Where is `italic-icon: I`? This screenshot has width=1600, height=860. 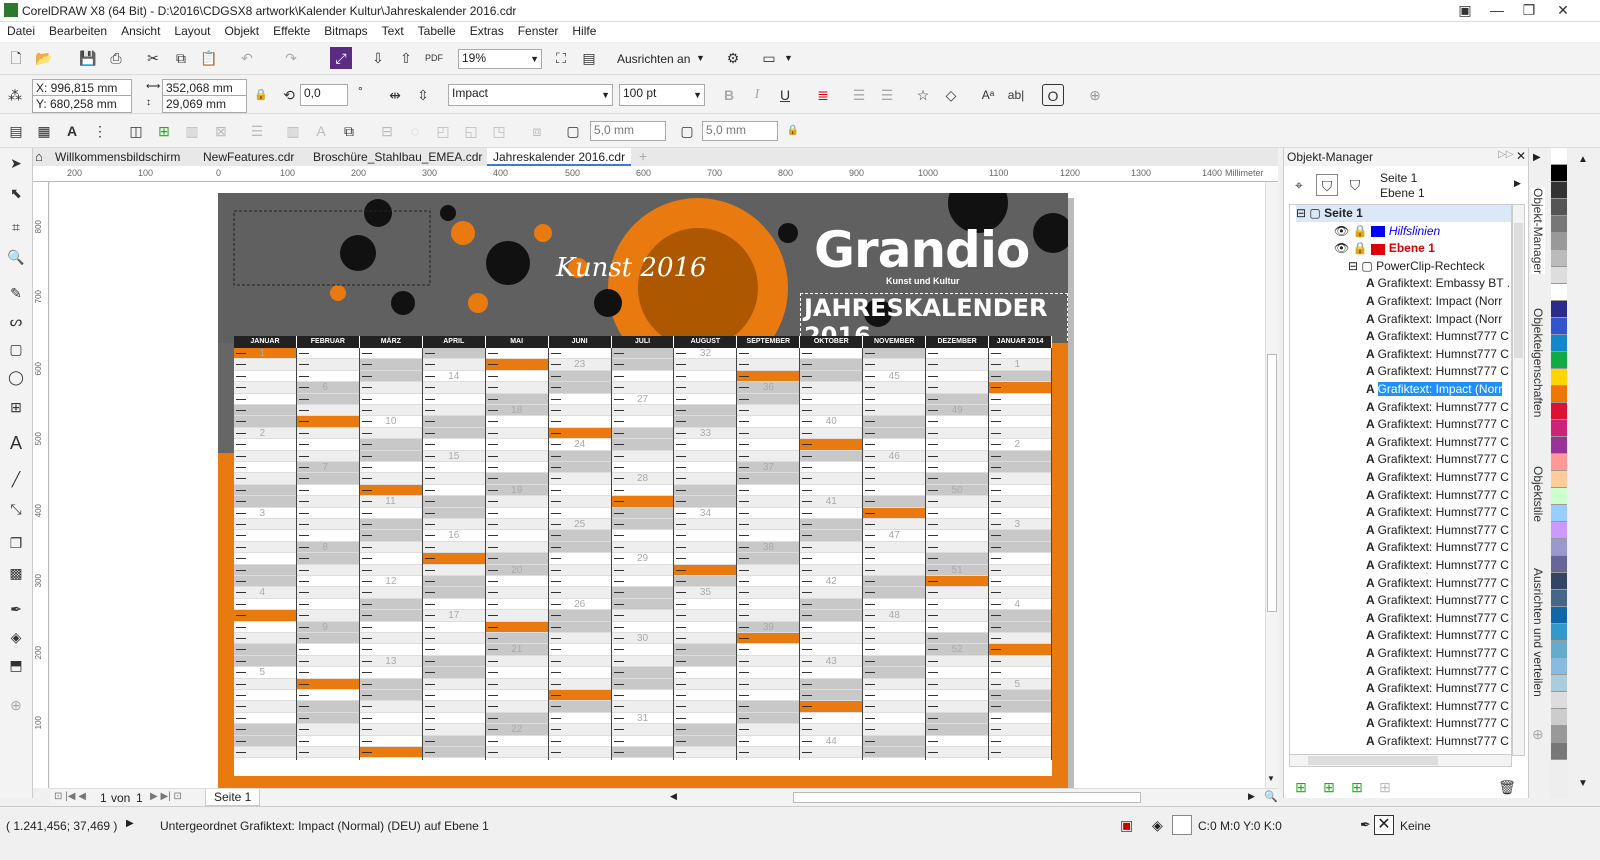 italic-icon: I is located at coordinates (757, 95).